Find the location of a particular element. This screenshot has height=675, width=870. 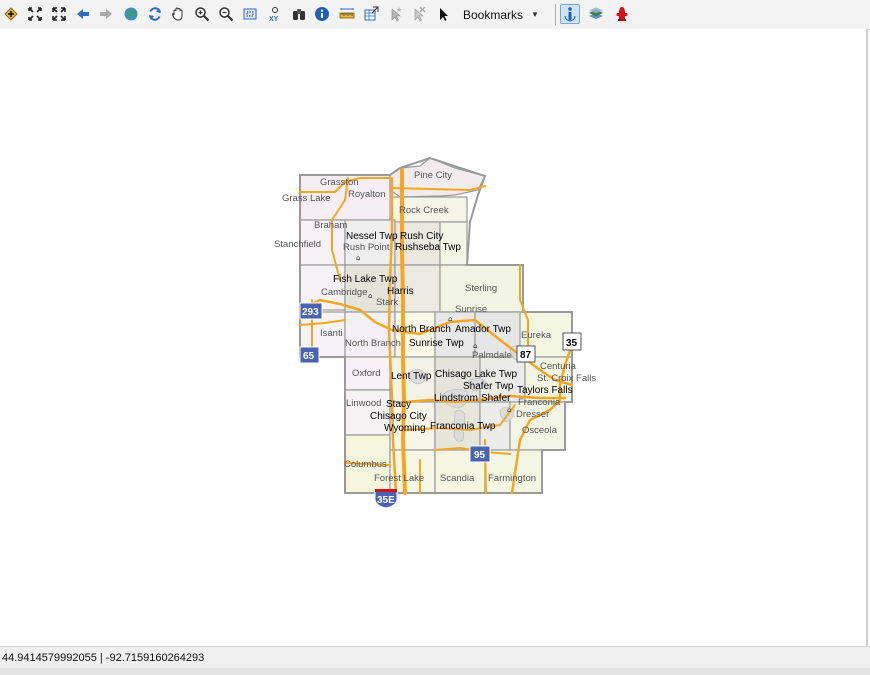

goto-xy-button: XY is located at coordinates (275, 14).